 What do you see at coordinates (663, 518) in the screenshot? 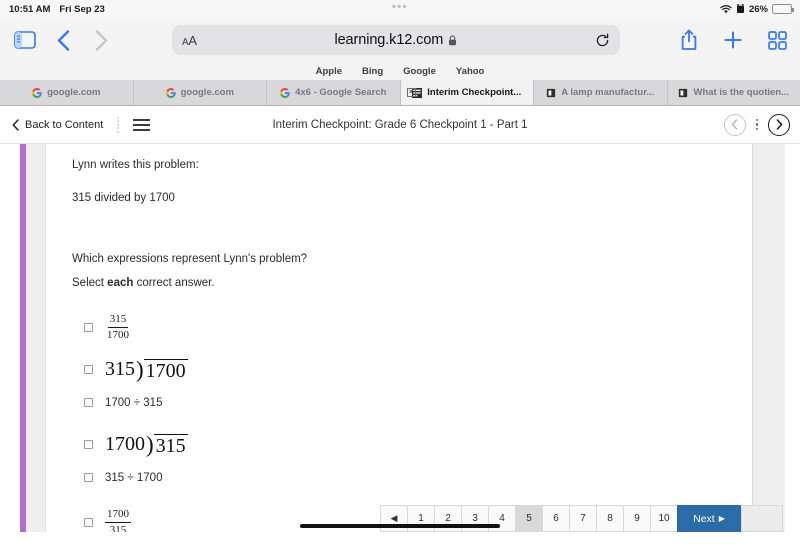
I see `pagination-page-10: 10` at bounding box center [663, 518].